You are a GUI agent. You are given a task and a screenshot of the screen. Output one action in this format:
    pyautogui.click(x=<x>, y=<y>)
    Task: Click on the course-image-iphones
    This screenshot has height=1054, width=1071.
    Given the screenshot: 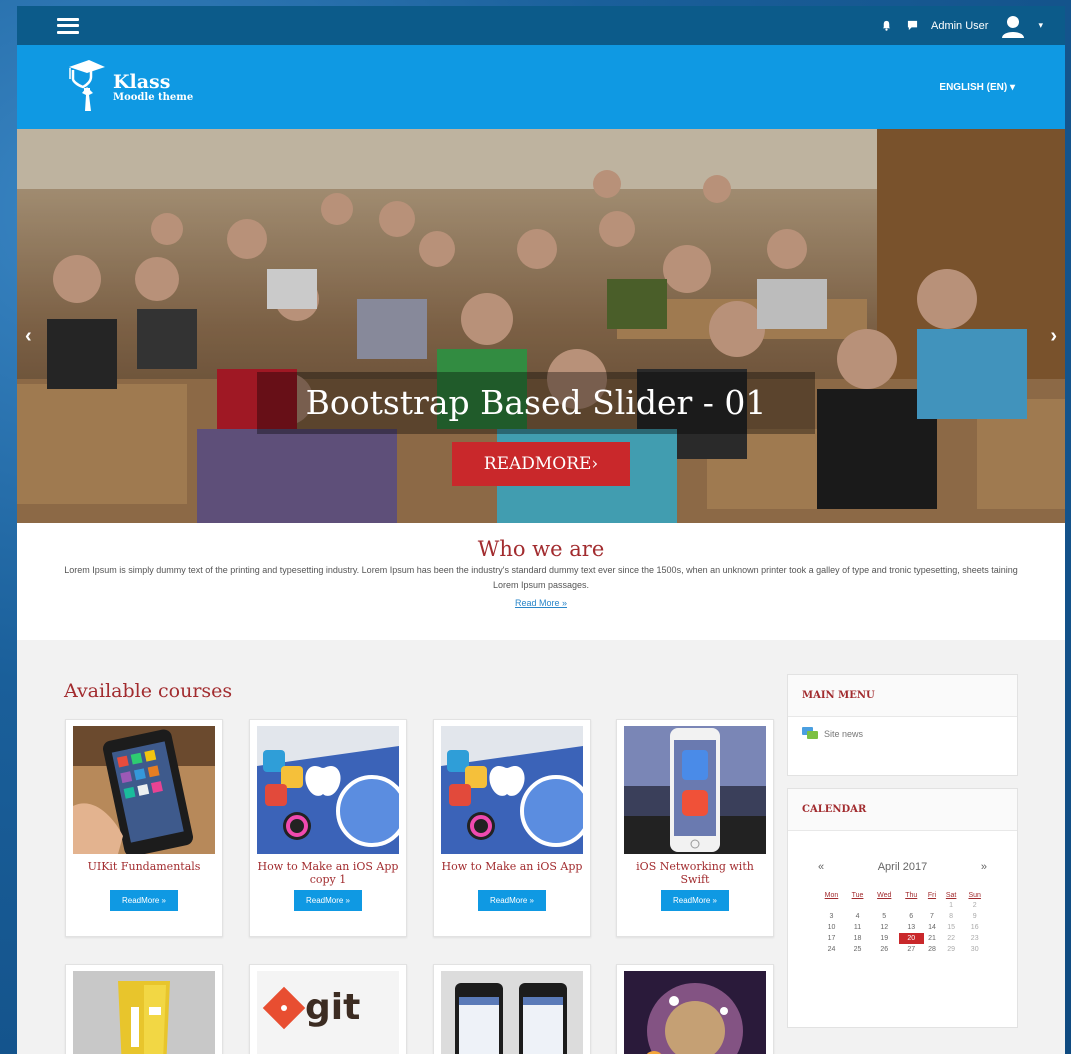 What is the action you would take?
    pyautogui.click(x=512, y=1012)
    